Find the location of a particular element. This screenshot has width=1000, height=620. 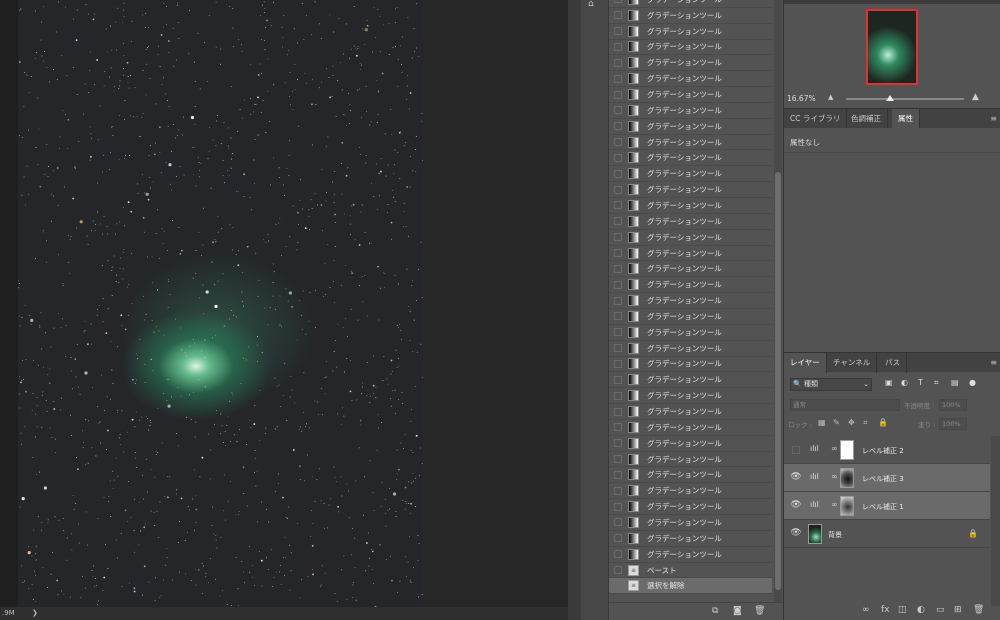

lock-position-icon: ✥ is located at coordinates (851, 422).